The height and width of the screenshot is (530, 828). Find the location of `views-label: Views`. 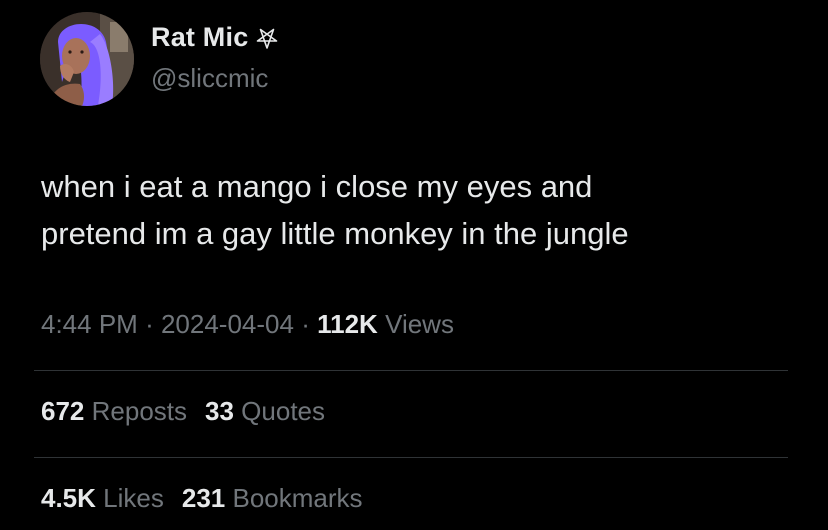

views-label: Views is located at coordinates (419, 324).